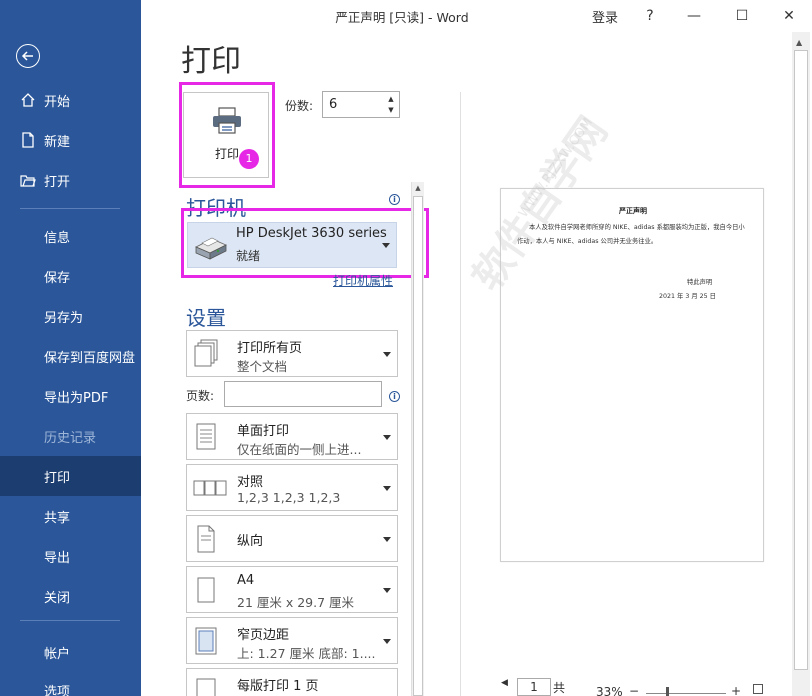 Image resolution: width=812 pixels, height=696 pixels. I want to click on pages-per-sheet-dropdown: 每版打印 1 页, so click(292, 682).